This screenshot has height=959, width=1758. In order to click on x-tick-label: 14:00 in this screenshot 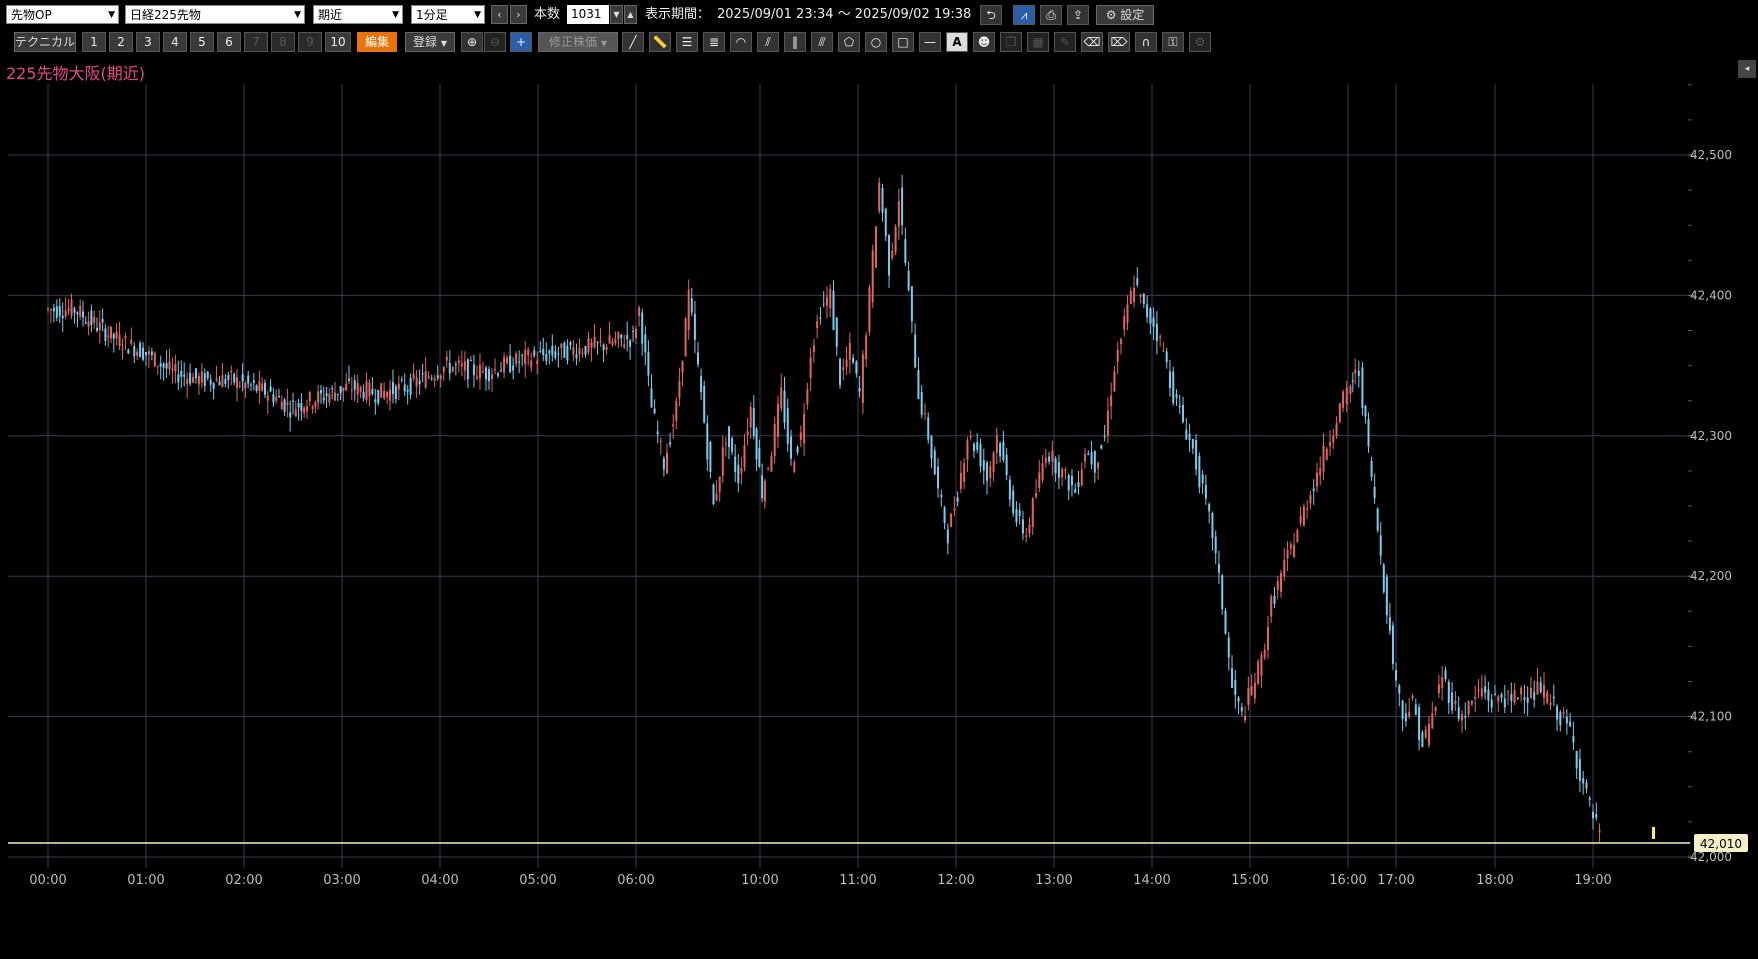, I will do `click(1151, 880)`.